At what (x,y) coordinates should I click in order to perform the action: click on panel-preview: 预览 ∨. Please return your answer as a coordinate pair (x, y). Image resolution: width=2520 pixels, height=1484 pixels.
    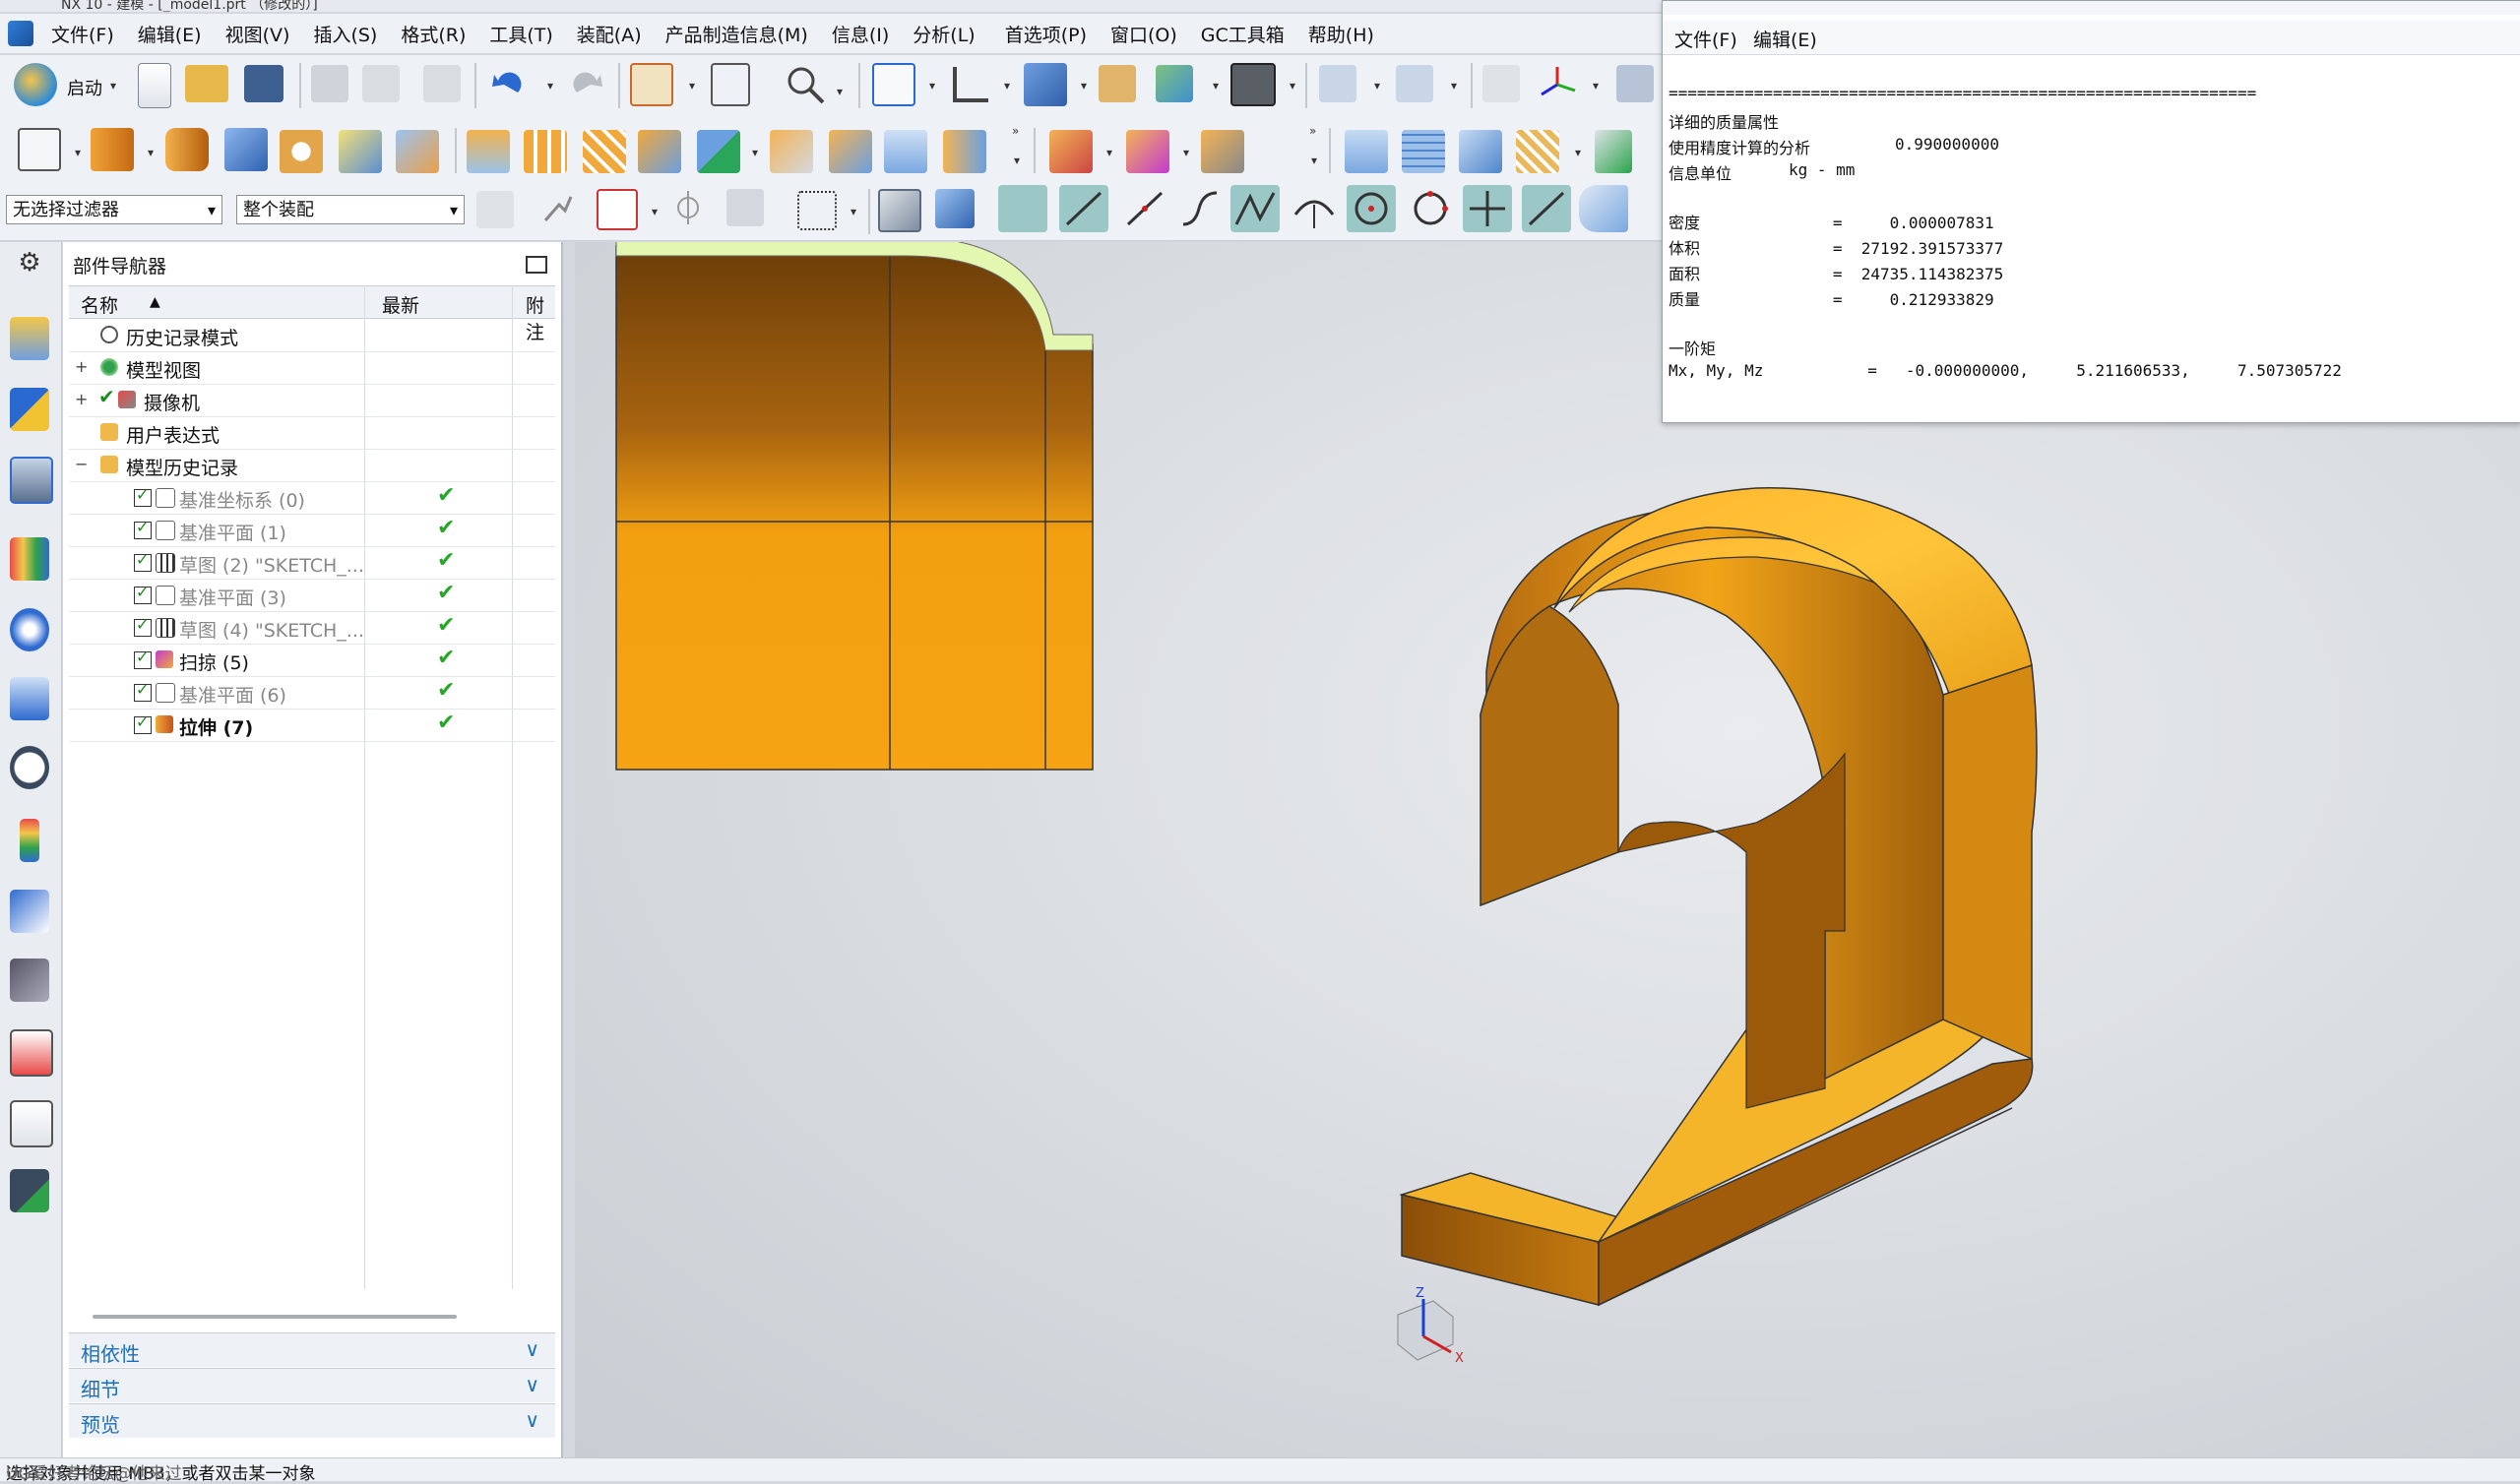
    Looking at the image, I should click on (312, 1420).